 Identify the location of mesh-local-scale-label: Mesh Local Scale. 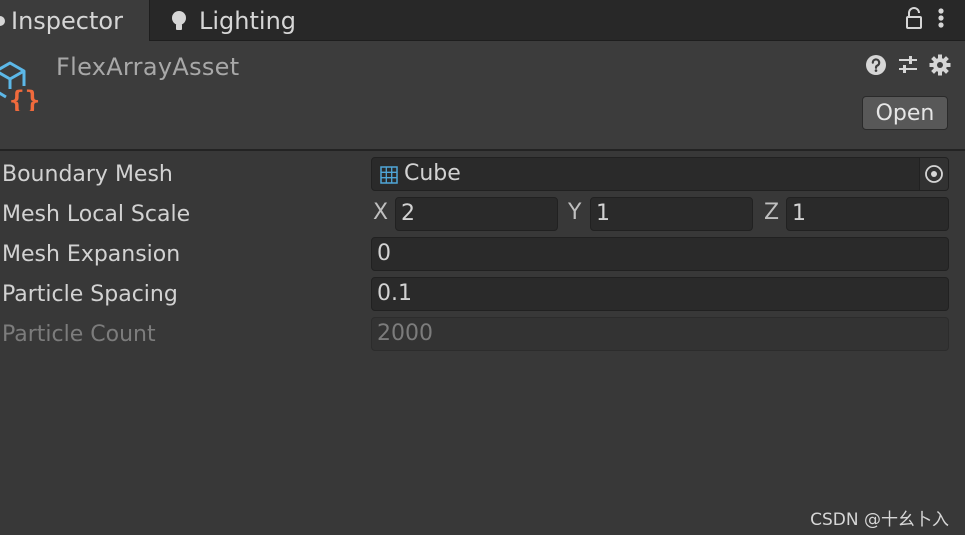
(96, 214).